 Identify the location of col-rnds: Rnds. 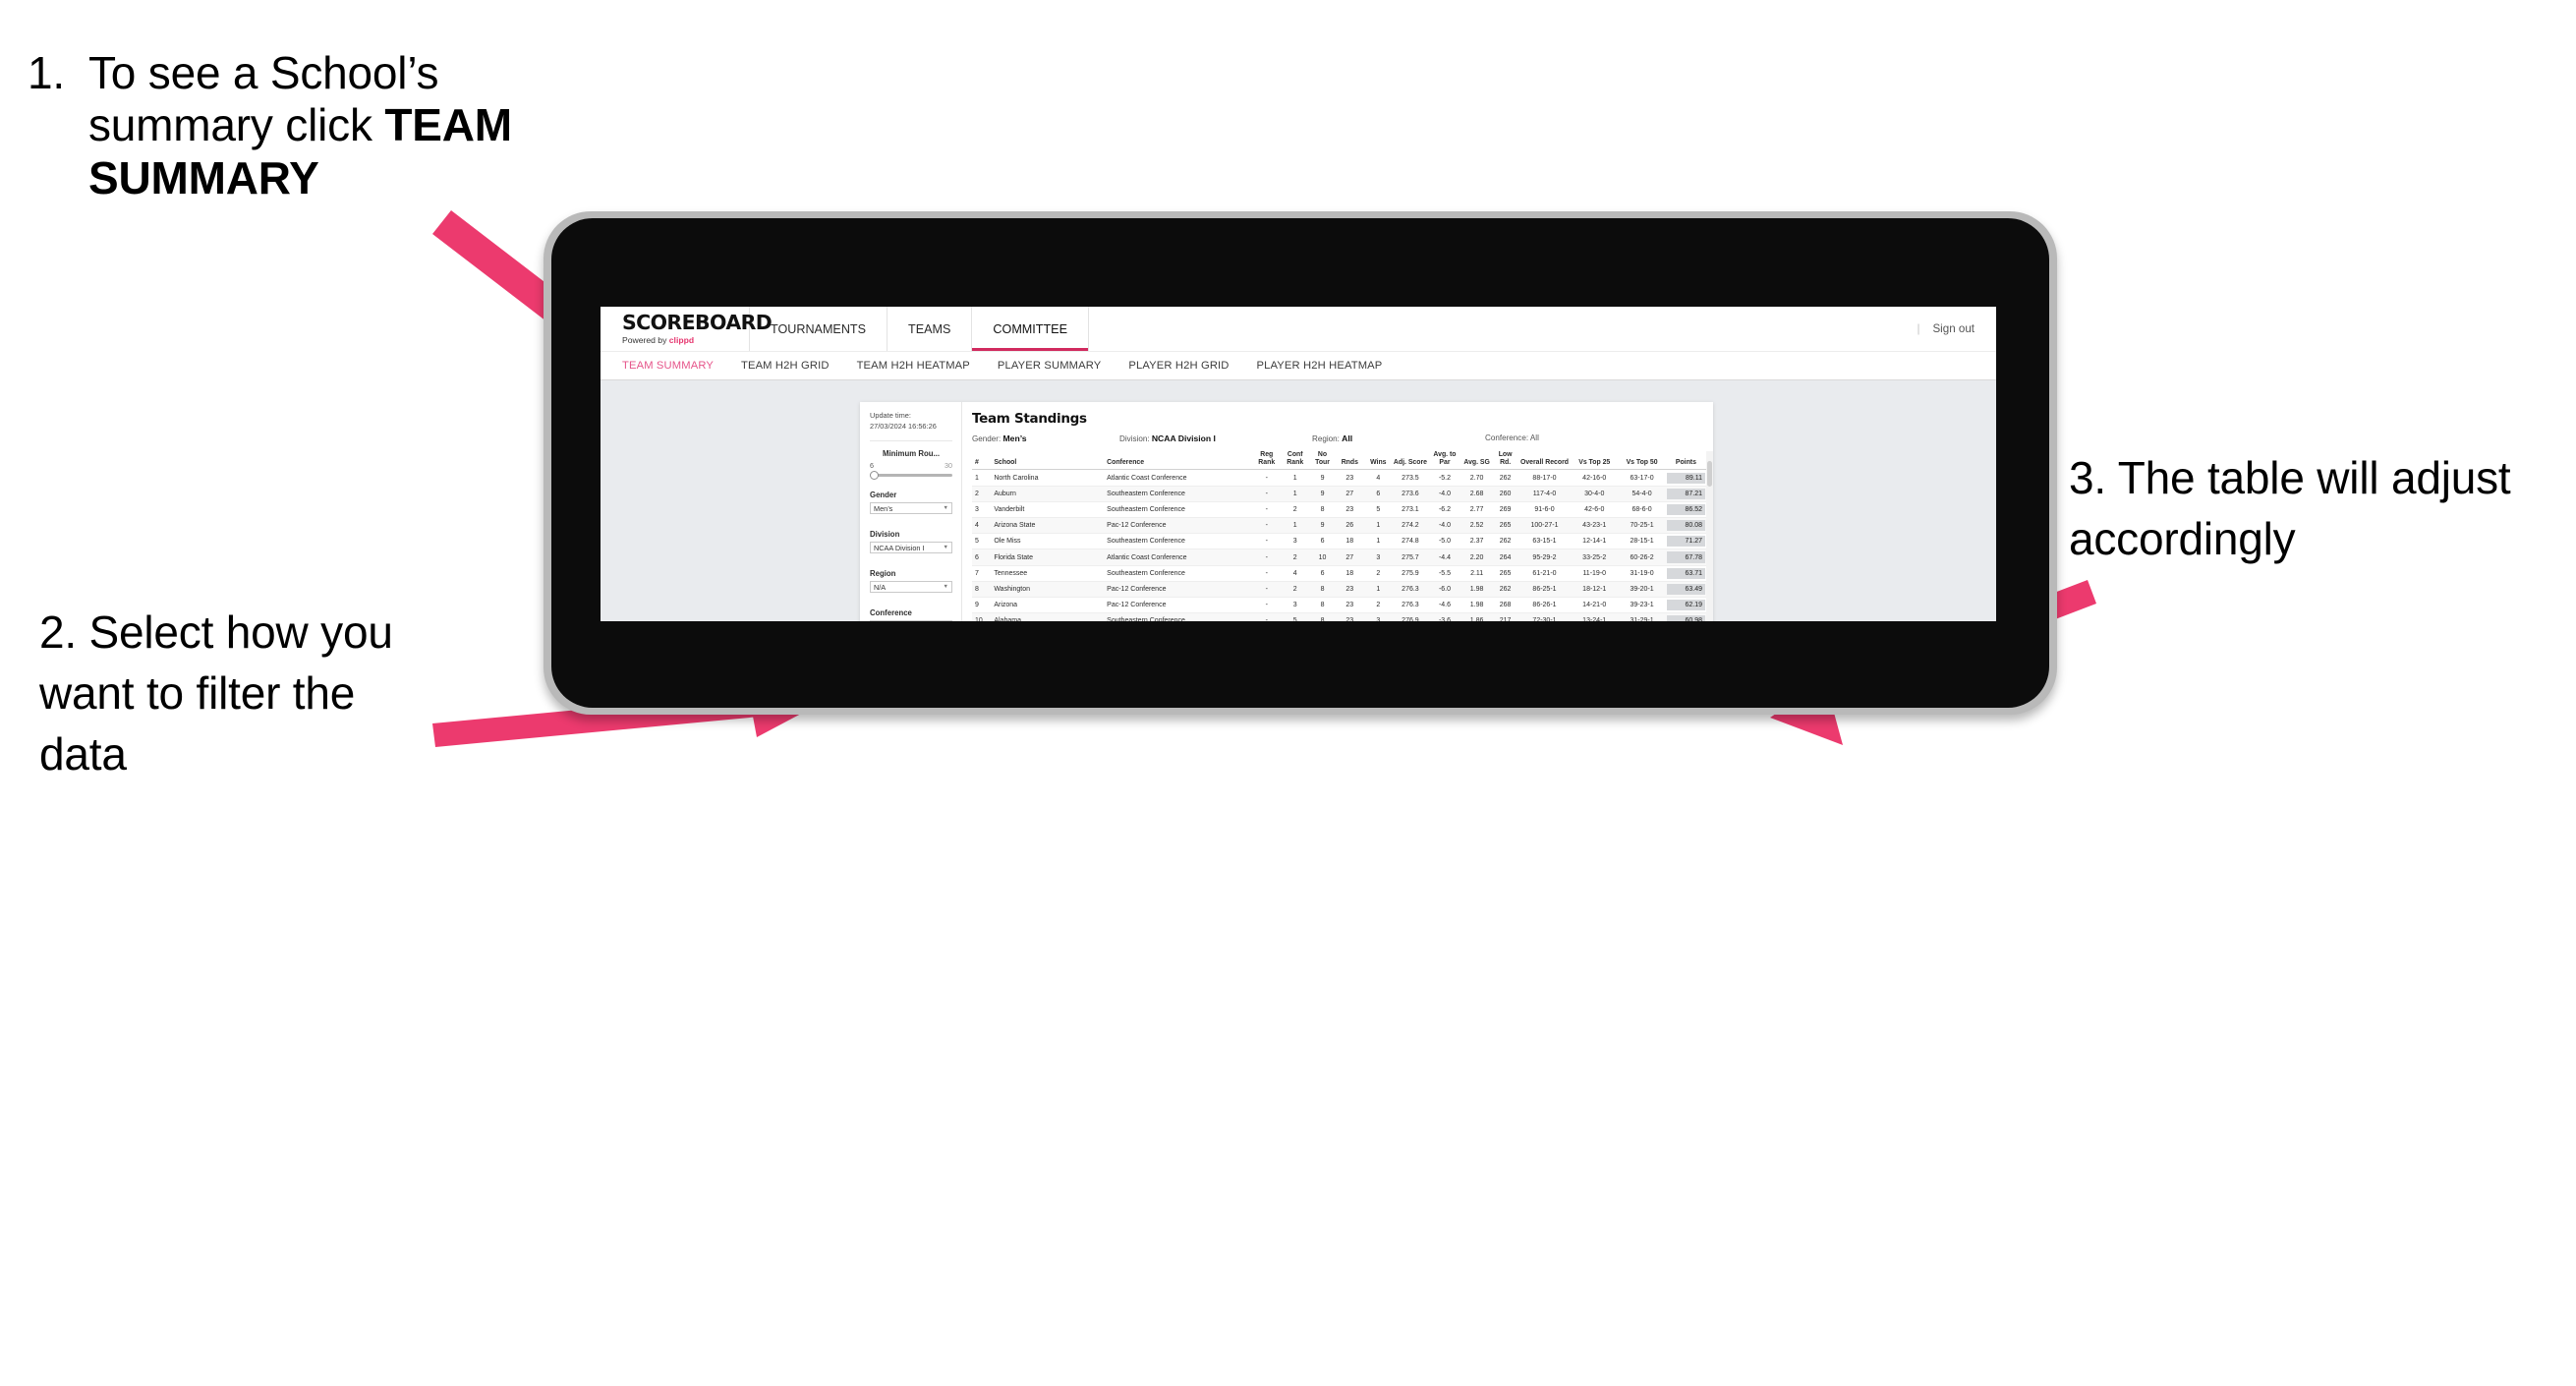
(1349, 461).